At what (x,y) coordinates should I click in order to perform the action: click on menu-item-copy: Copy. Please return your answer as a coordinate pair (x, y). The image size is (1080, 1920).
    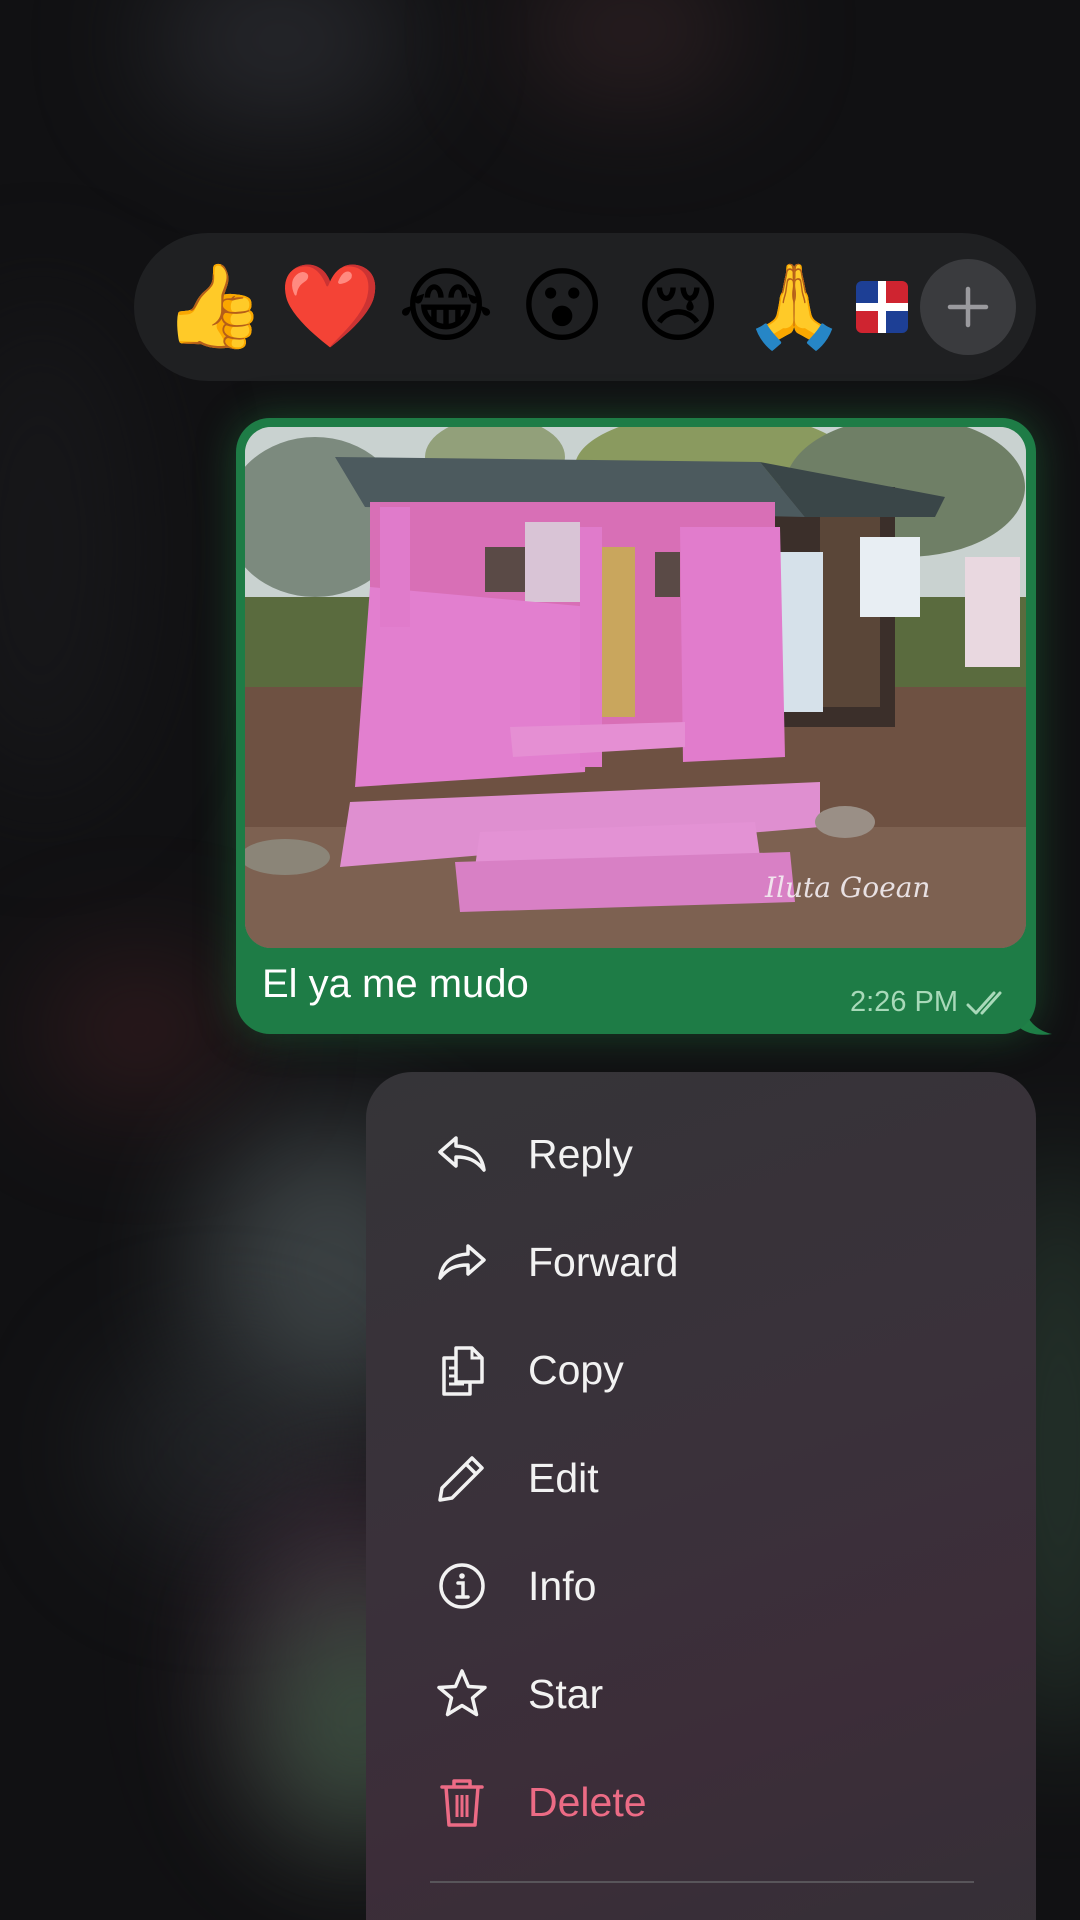
    Looking at the image, I should click on (701, 1370).